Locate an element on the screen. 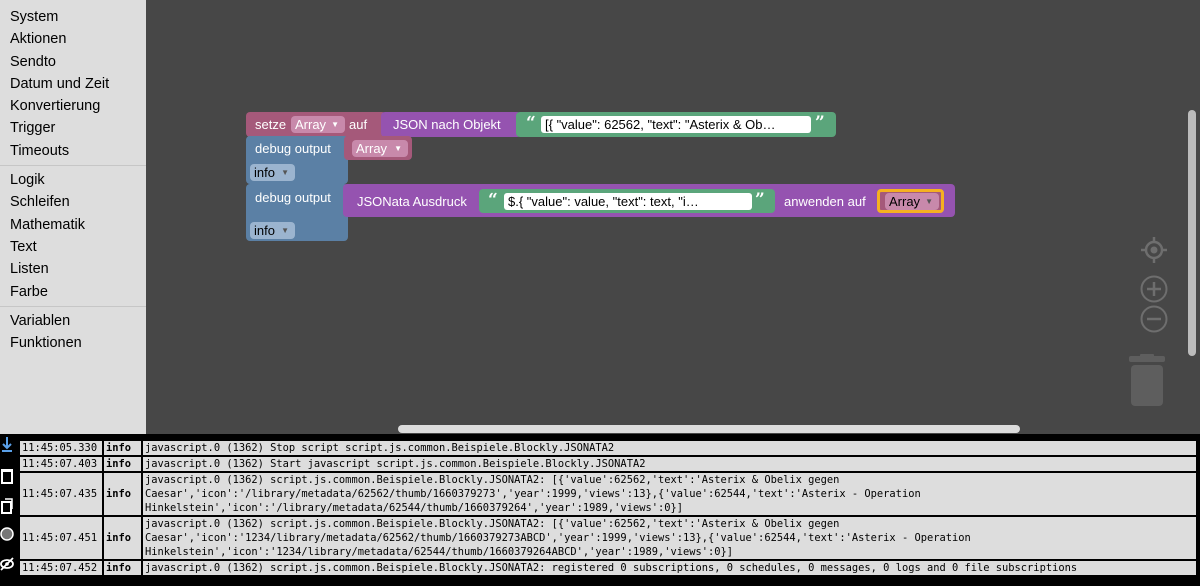  toolbox-category-timeouts: Timeouts is located at coordinates (73, 151).